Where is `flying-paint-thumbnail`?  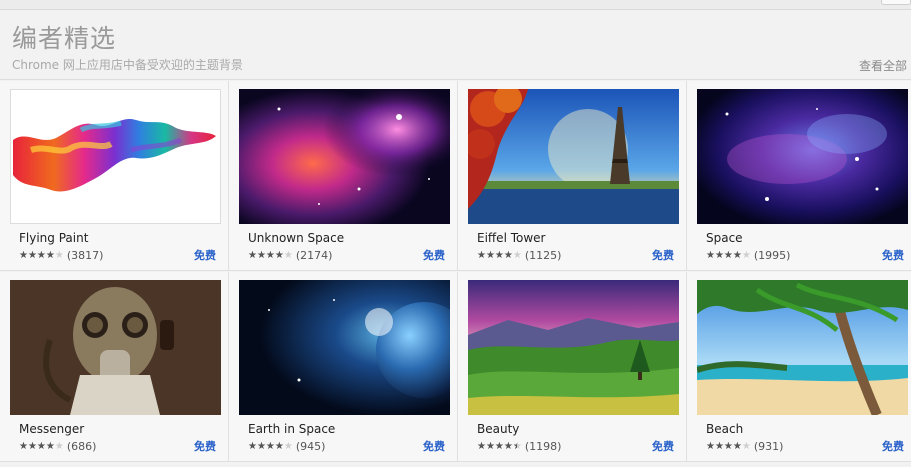
flying-paint-thumbnail is located at coordinates (115, 156).